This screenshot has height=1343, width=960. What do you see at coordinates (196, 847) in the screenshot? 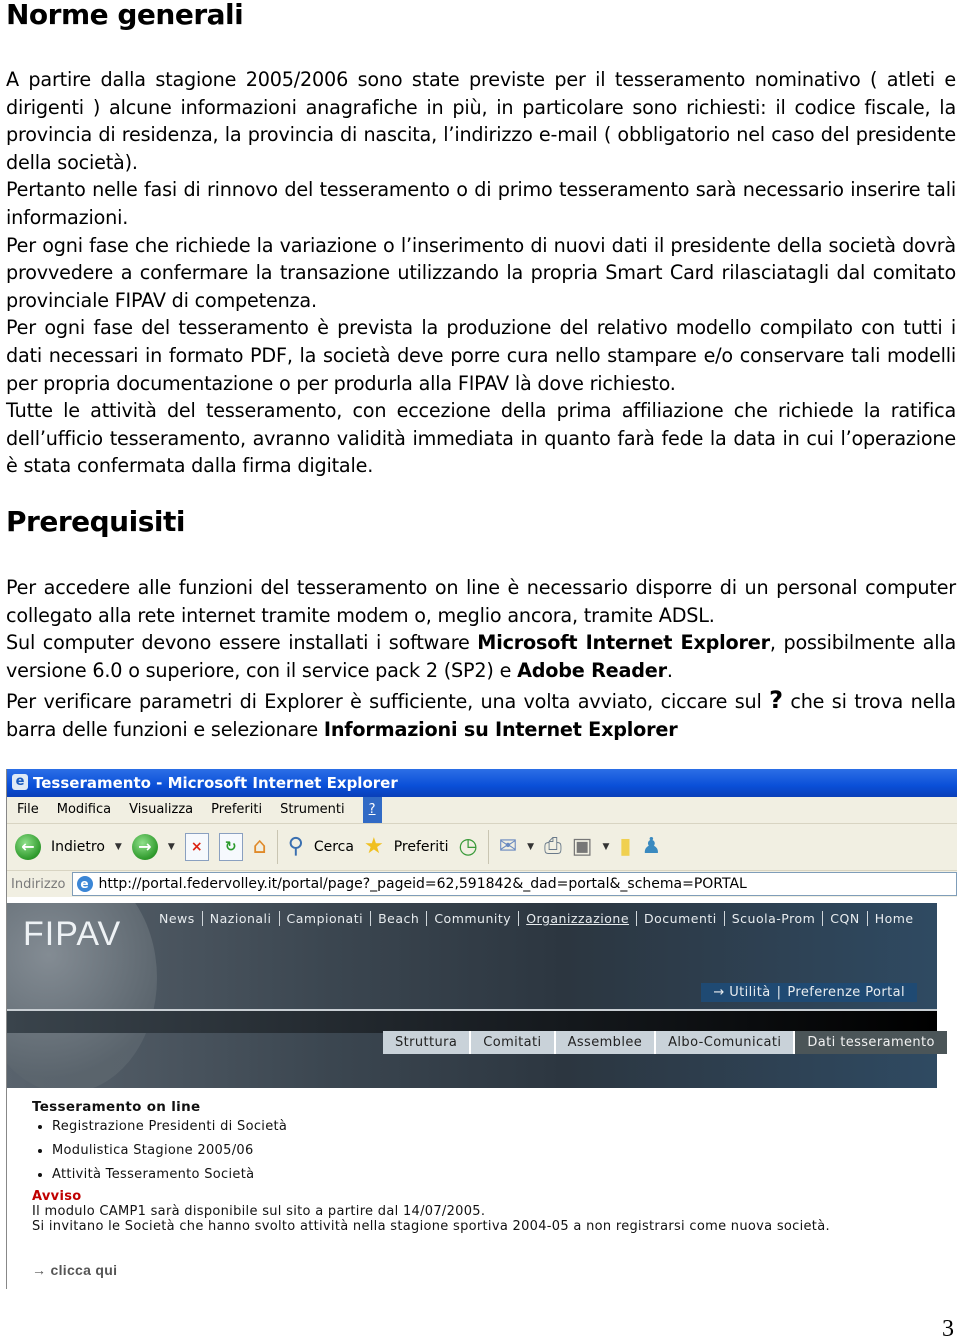
I see `stop-icon: ×` at bounding box center [196, 847].